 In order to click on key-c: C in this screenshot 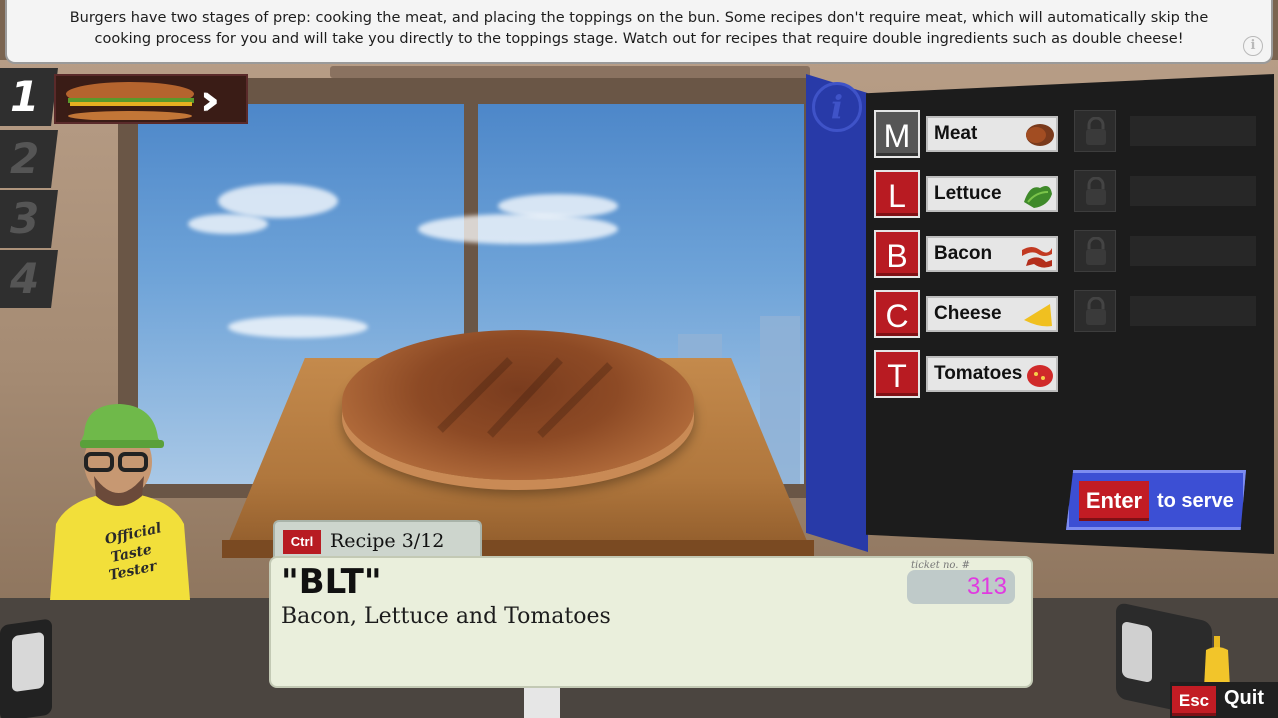, I will do `click(897, 314)`.